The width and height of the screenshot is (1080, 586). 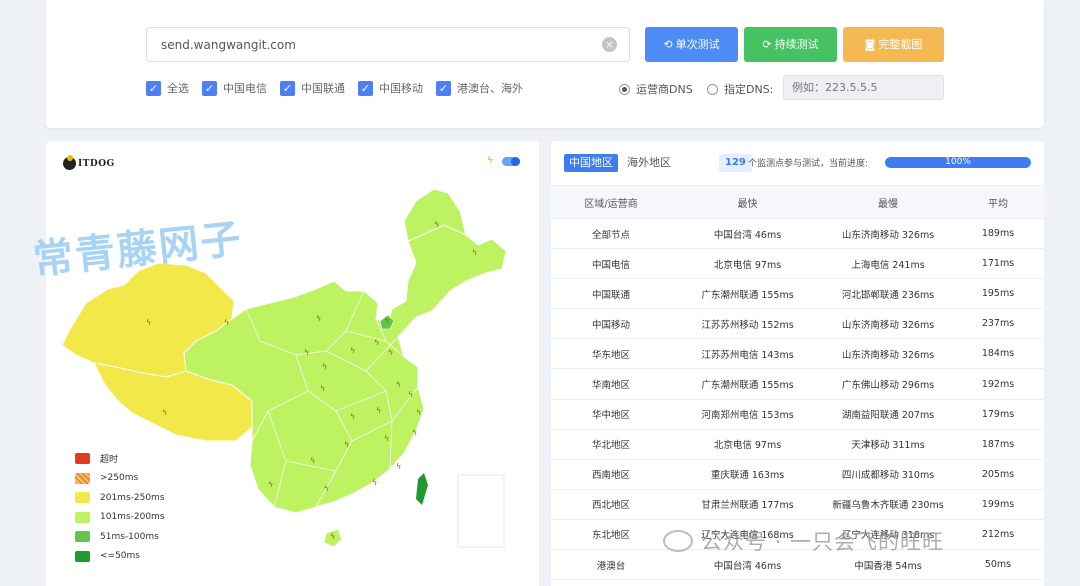 What do you see at coordinates (998, 565) in the screenshot?
I see `table-cell: 50ms` at bounding box center [998, 565].